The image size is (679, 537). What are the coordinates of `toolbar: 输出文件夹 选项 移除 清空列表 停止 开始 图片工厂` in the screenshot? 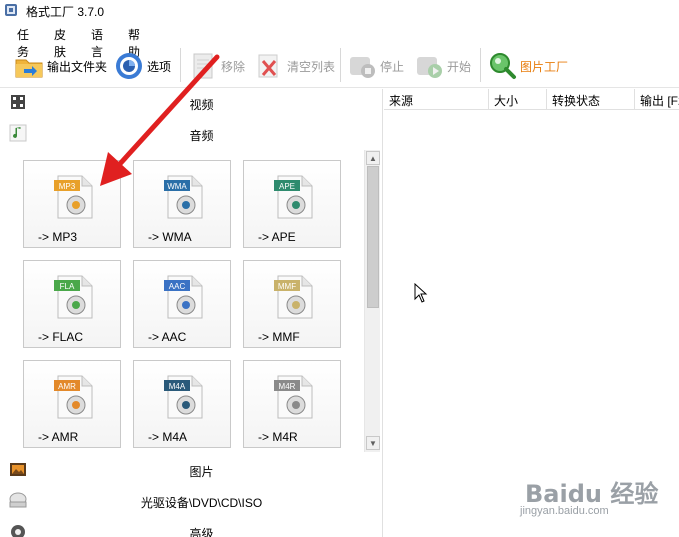 It's located at (339, 66).